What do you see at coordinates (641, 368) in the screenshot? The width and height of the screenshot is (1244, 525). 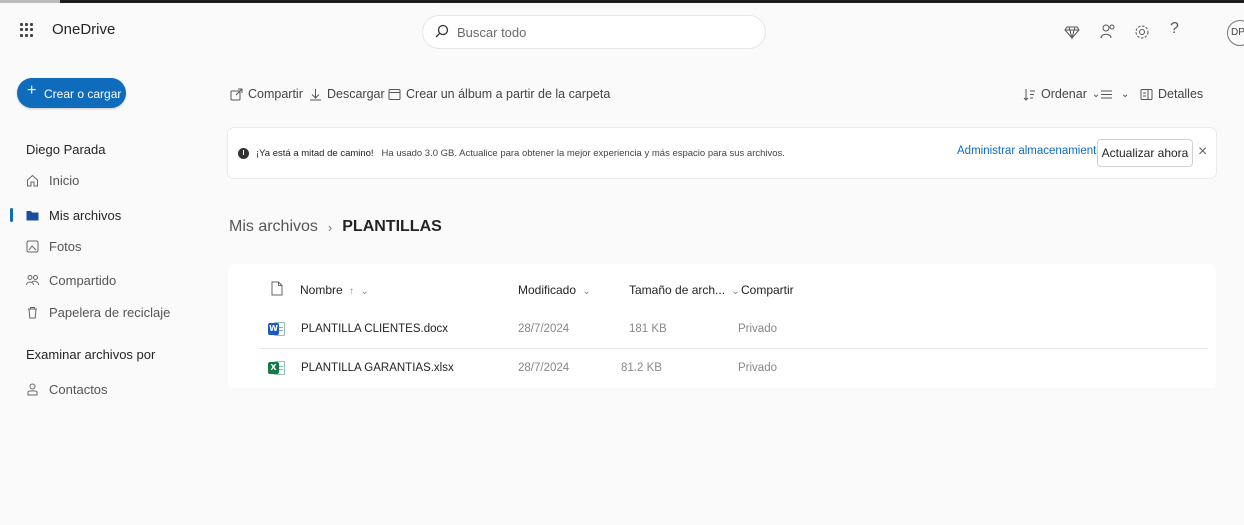 I see `file-size: 81.2 KB` at bounding box center [641, 368].